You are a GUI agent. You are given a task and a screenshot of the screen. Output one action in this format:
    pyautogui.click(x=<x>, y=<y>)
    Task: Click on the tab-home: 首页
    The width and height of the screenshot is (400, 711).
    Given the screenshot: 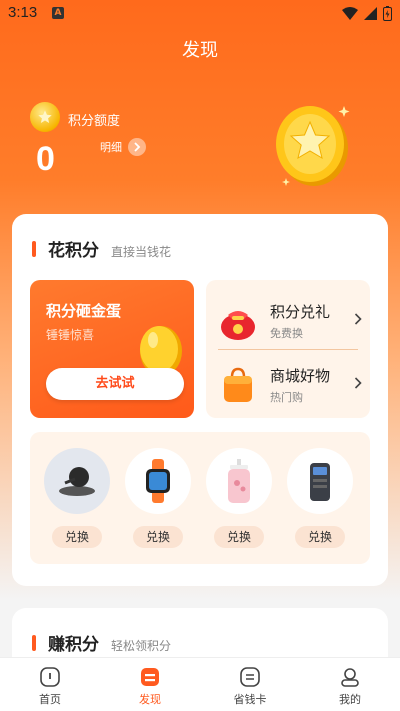 What is the action you would take?
    pyautogui.click(x=50, y=684)
    